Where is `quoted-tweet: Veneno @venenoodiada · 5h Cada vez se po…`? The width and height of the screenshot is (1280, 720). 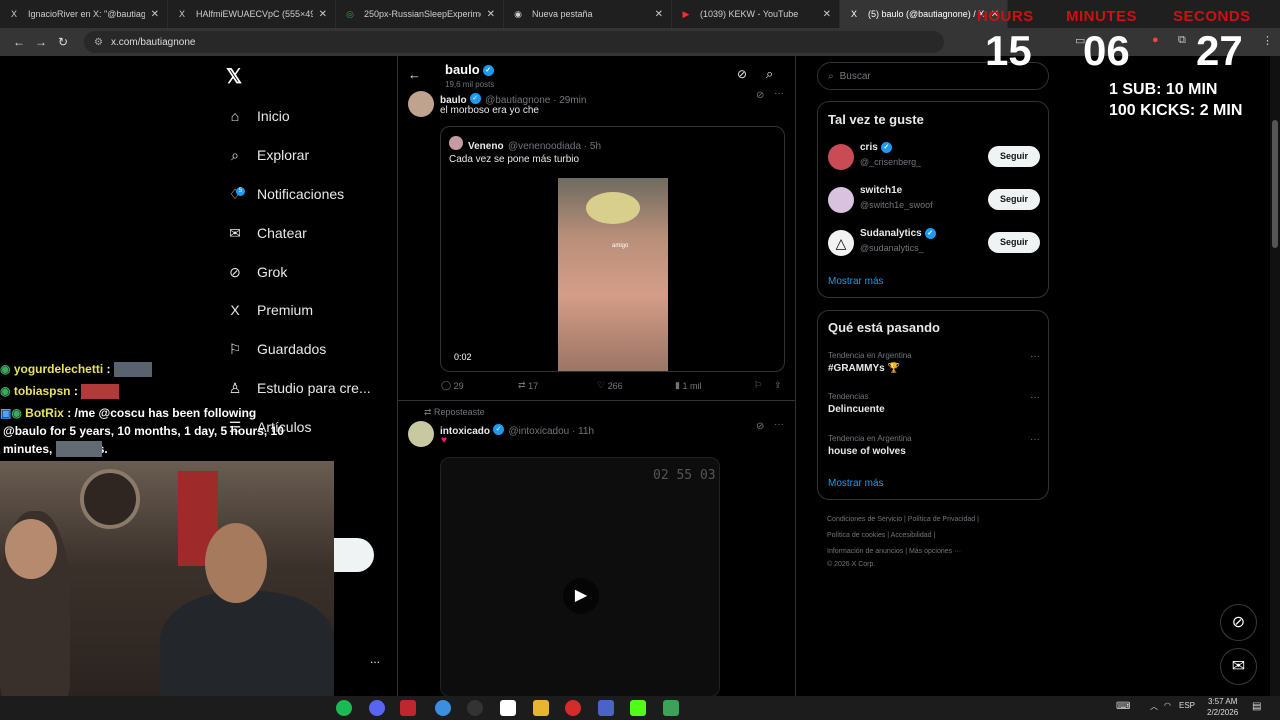
quoted-tweet: Veneno @venenoodiada · 5h Cada vez se po… is located at coordinates (612, 249).